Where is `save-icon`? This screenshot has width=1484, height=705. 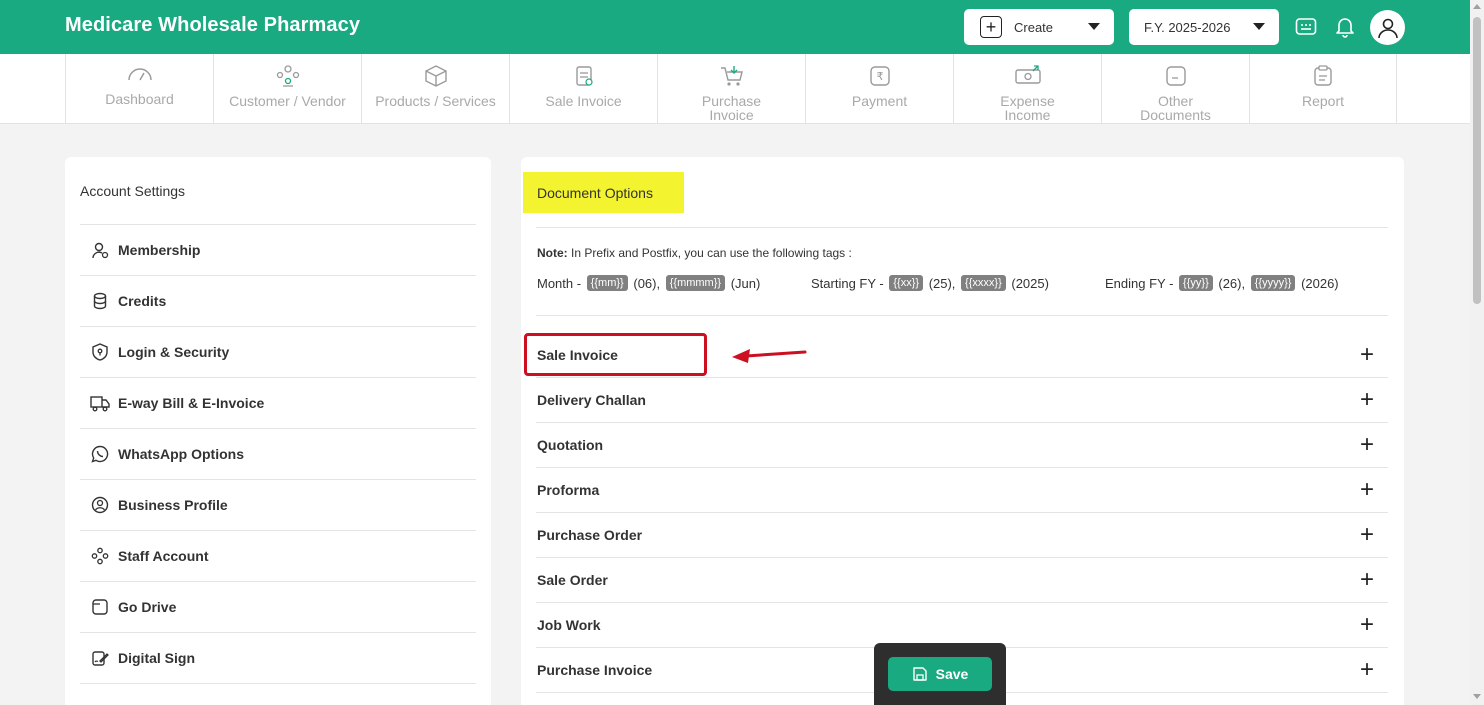 save-icon is located at coordinates (919, 674).